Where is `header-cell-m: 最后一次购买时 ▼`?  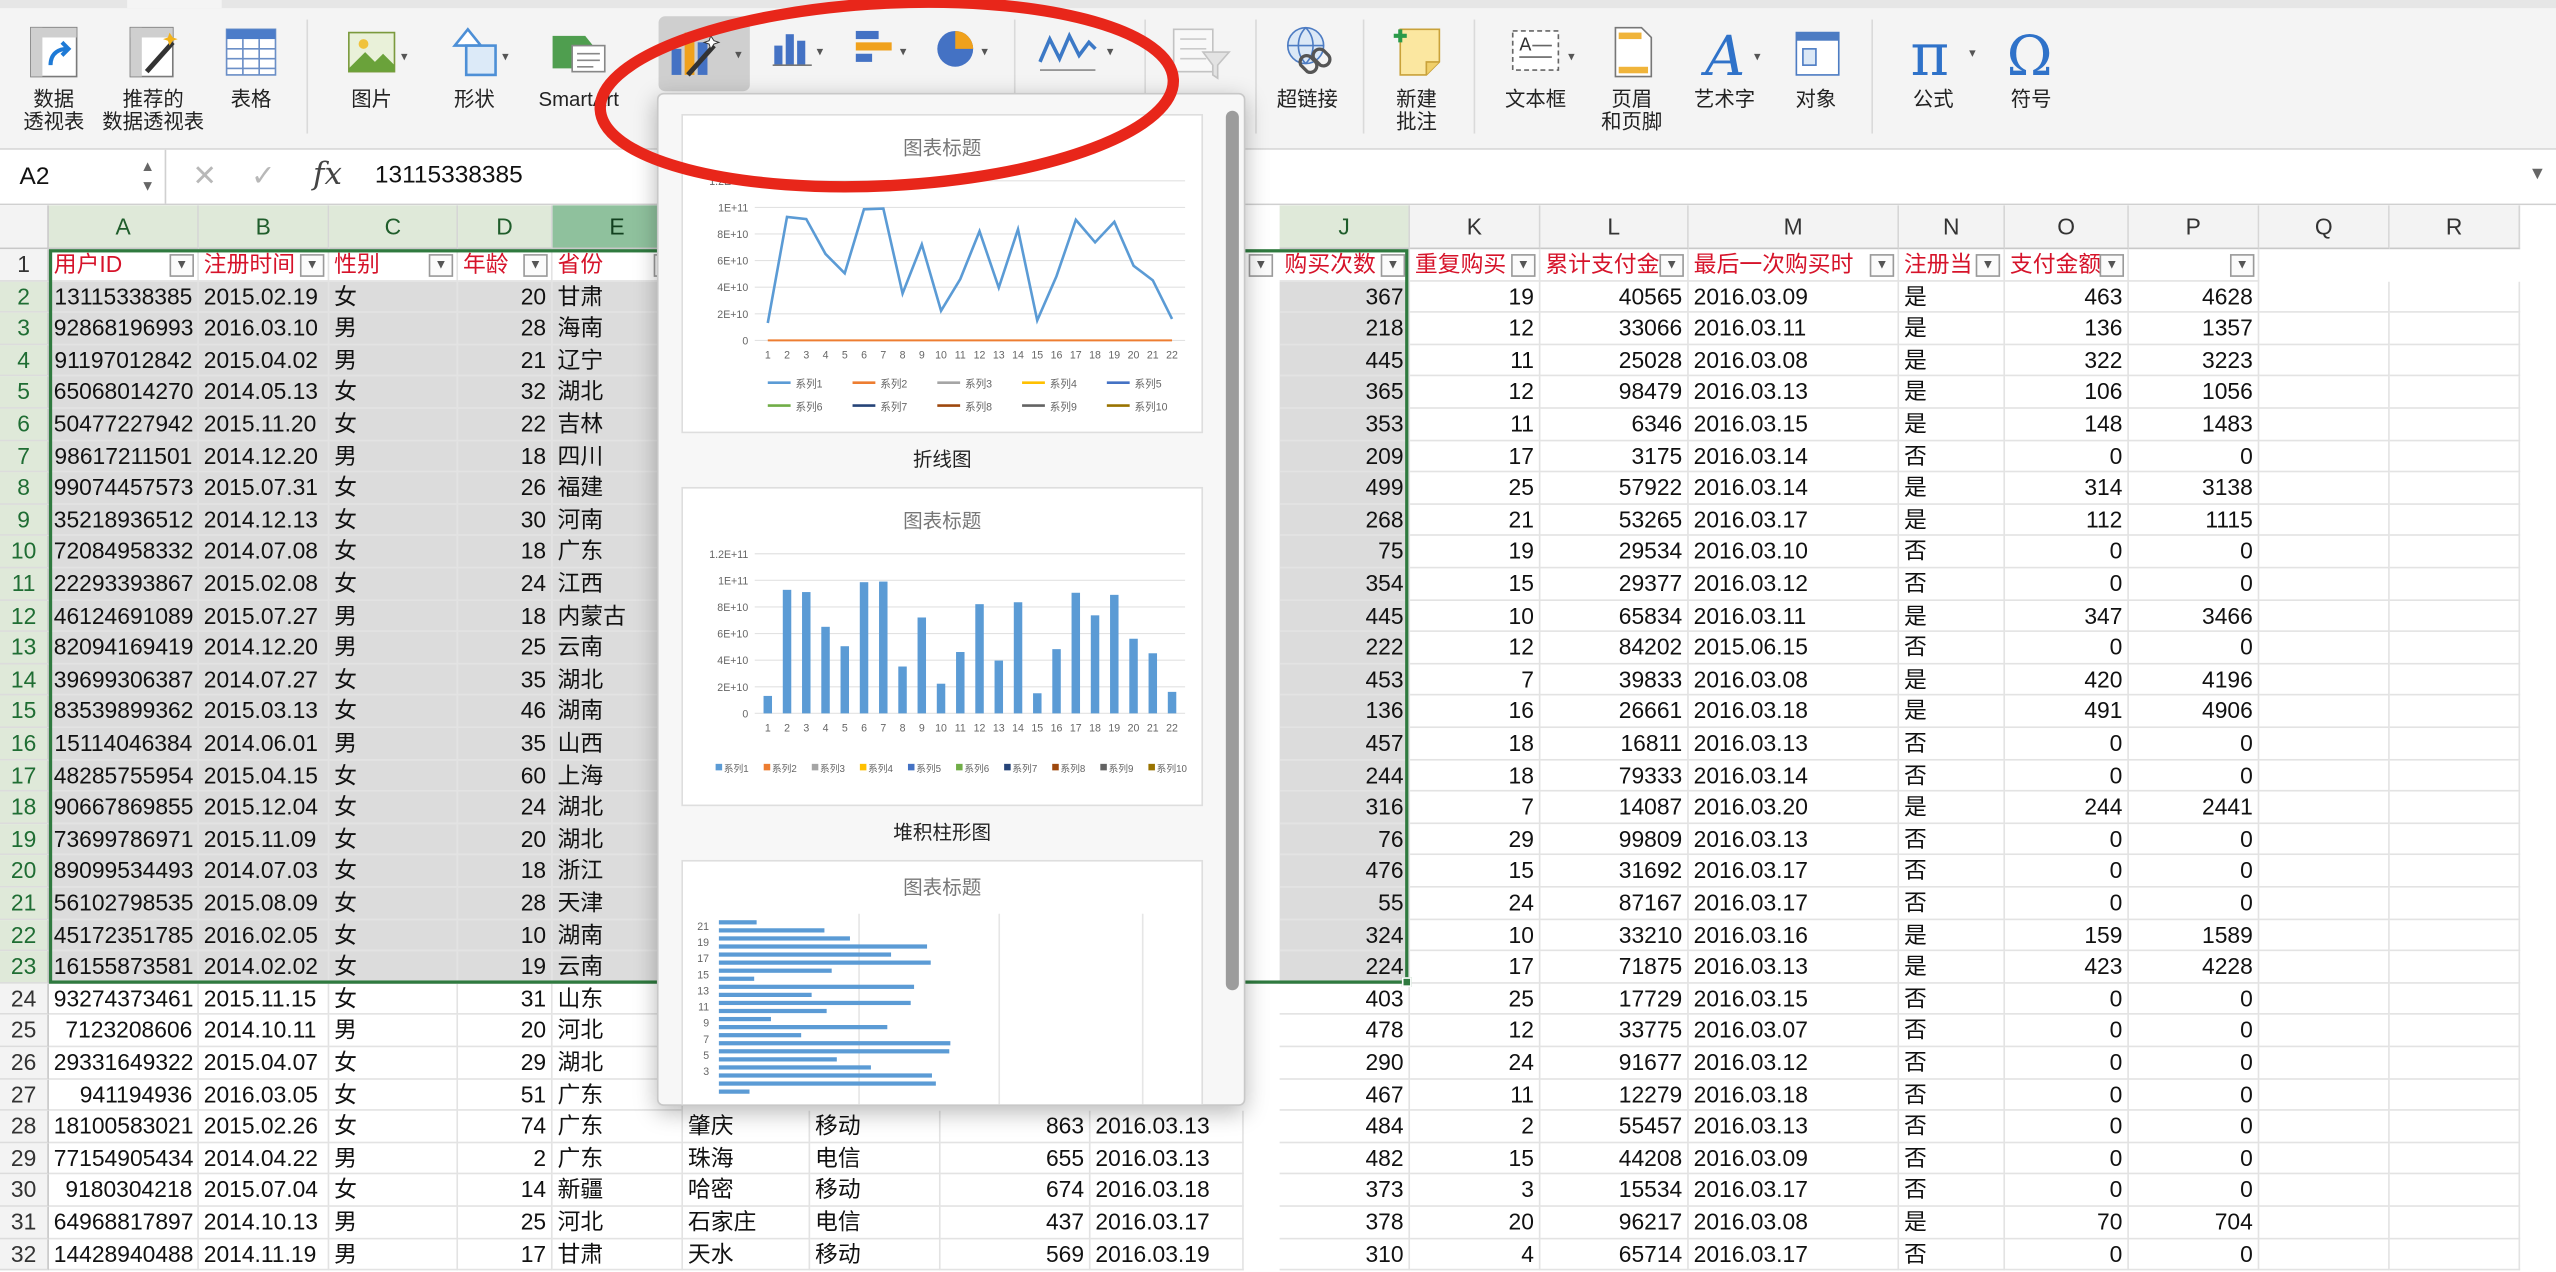
header-cell-m: 最后一次购买时 ▼ is located at coordinates (1794, 265).